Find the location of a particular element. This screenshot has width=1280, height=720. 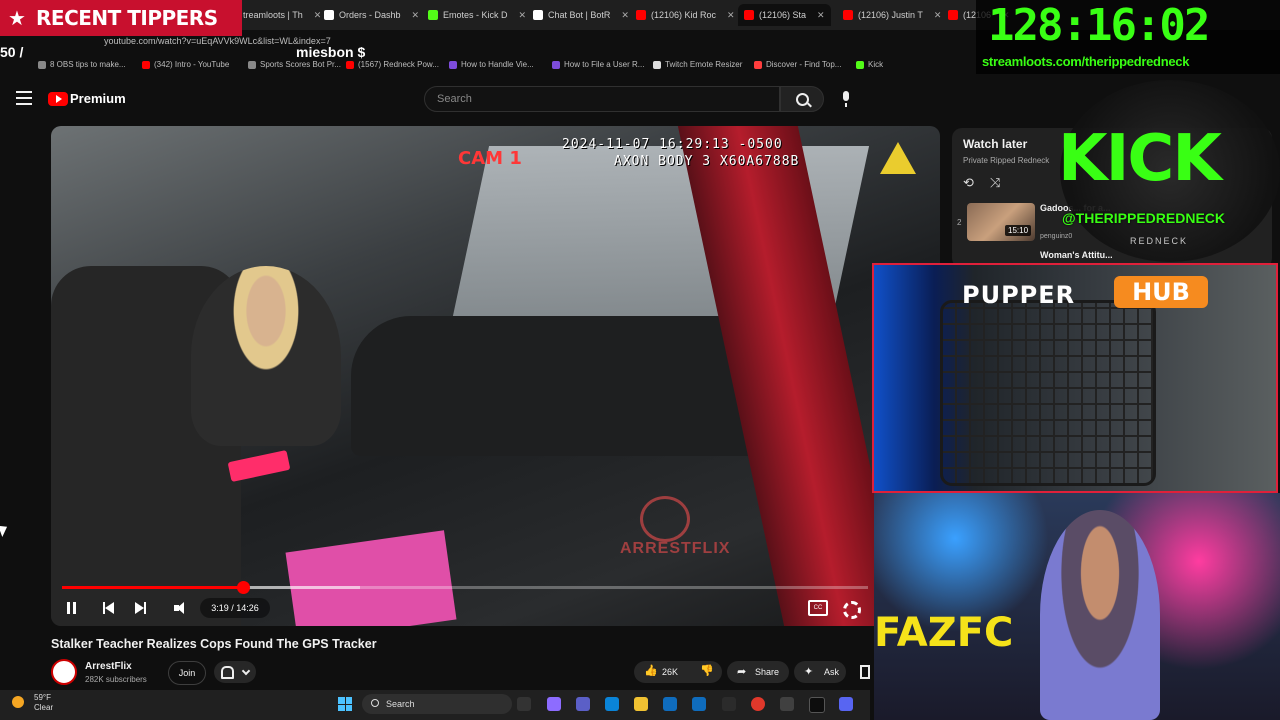

outlook-icon is located at coordinates (699, 704).